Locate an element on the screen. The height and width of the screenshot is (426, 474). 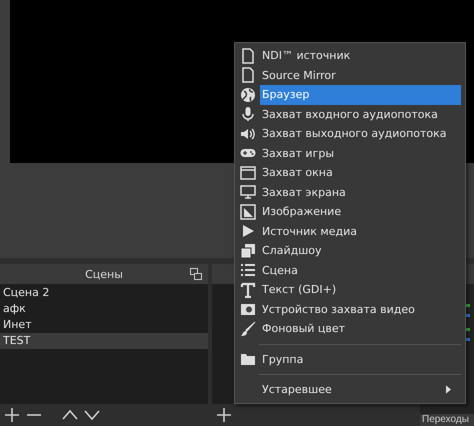
menu-item: Захват игры is located at coordinates (360, 153).